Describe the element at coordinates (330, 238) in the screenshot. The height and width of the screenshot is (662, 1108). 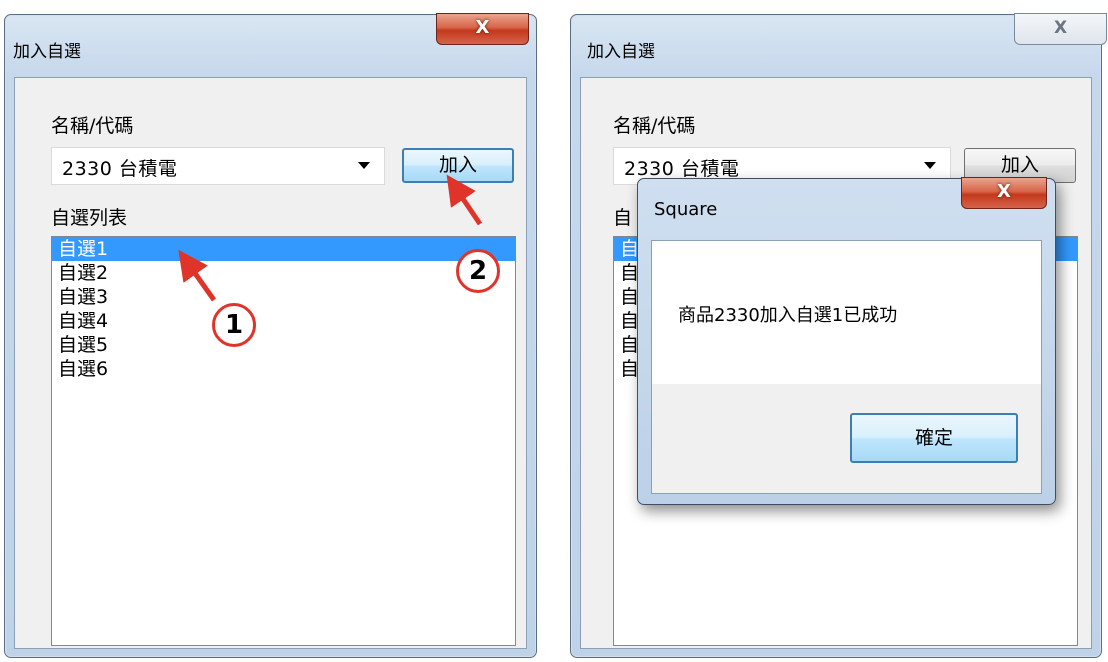
I see `annotation-arrows` at that location.